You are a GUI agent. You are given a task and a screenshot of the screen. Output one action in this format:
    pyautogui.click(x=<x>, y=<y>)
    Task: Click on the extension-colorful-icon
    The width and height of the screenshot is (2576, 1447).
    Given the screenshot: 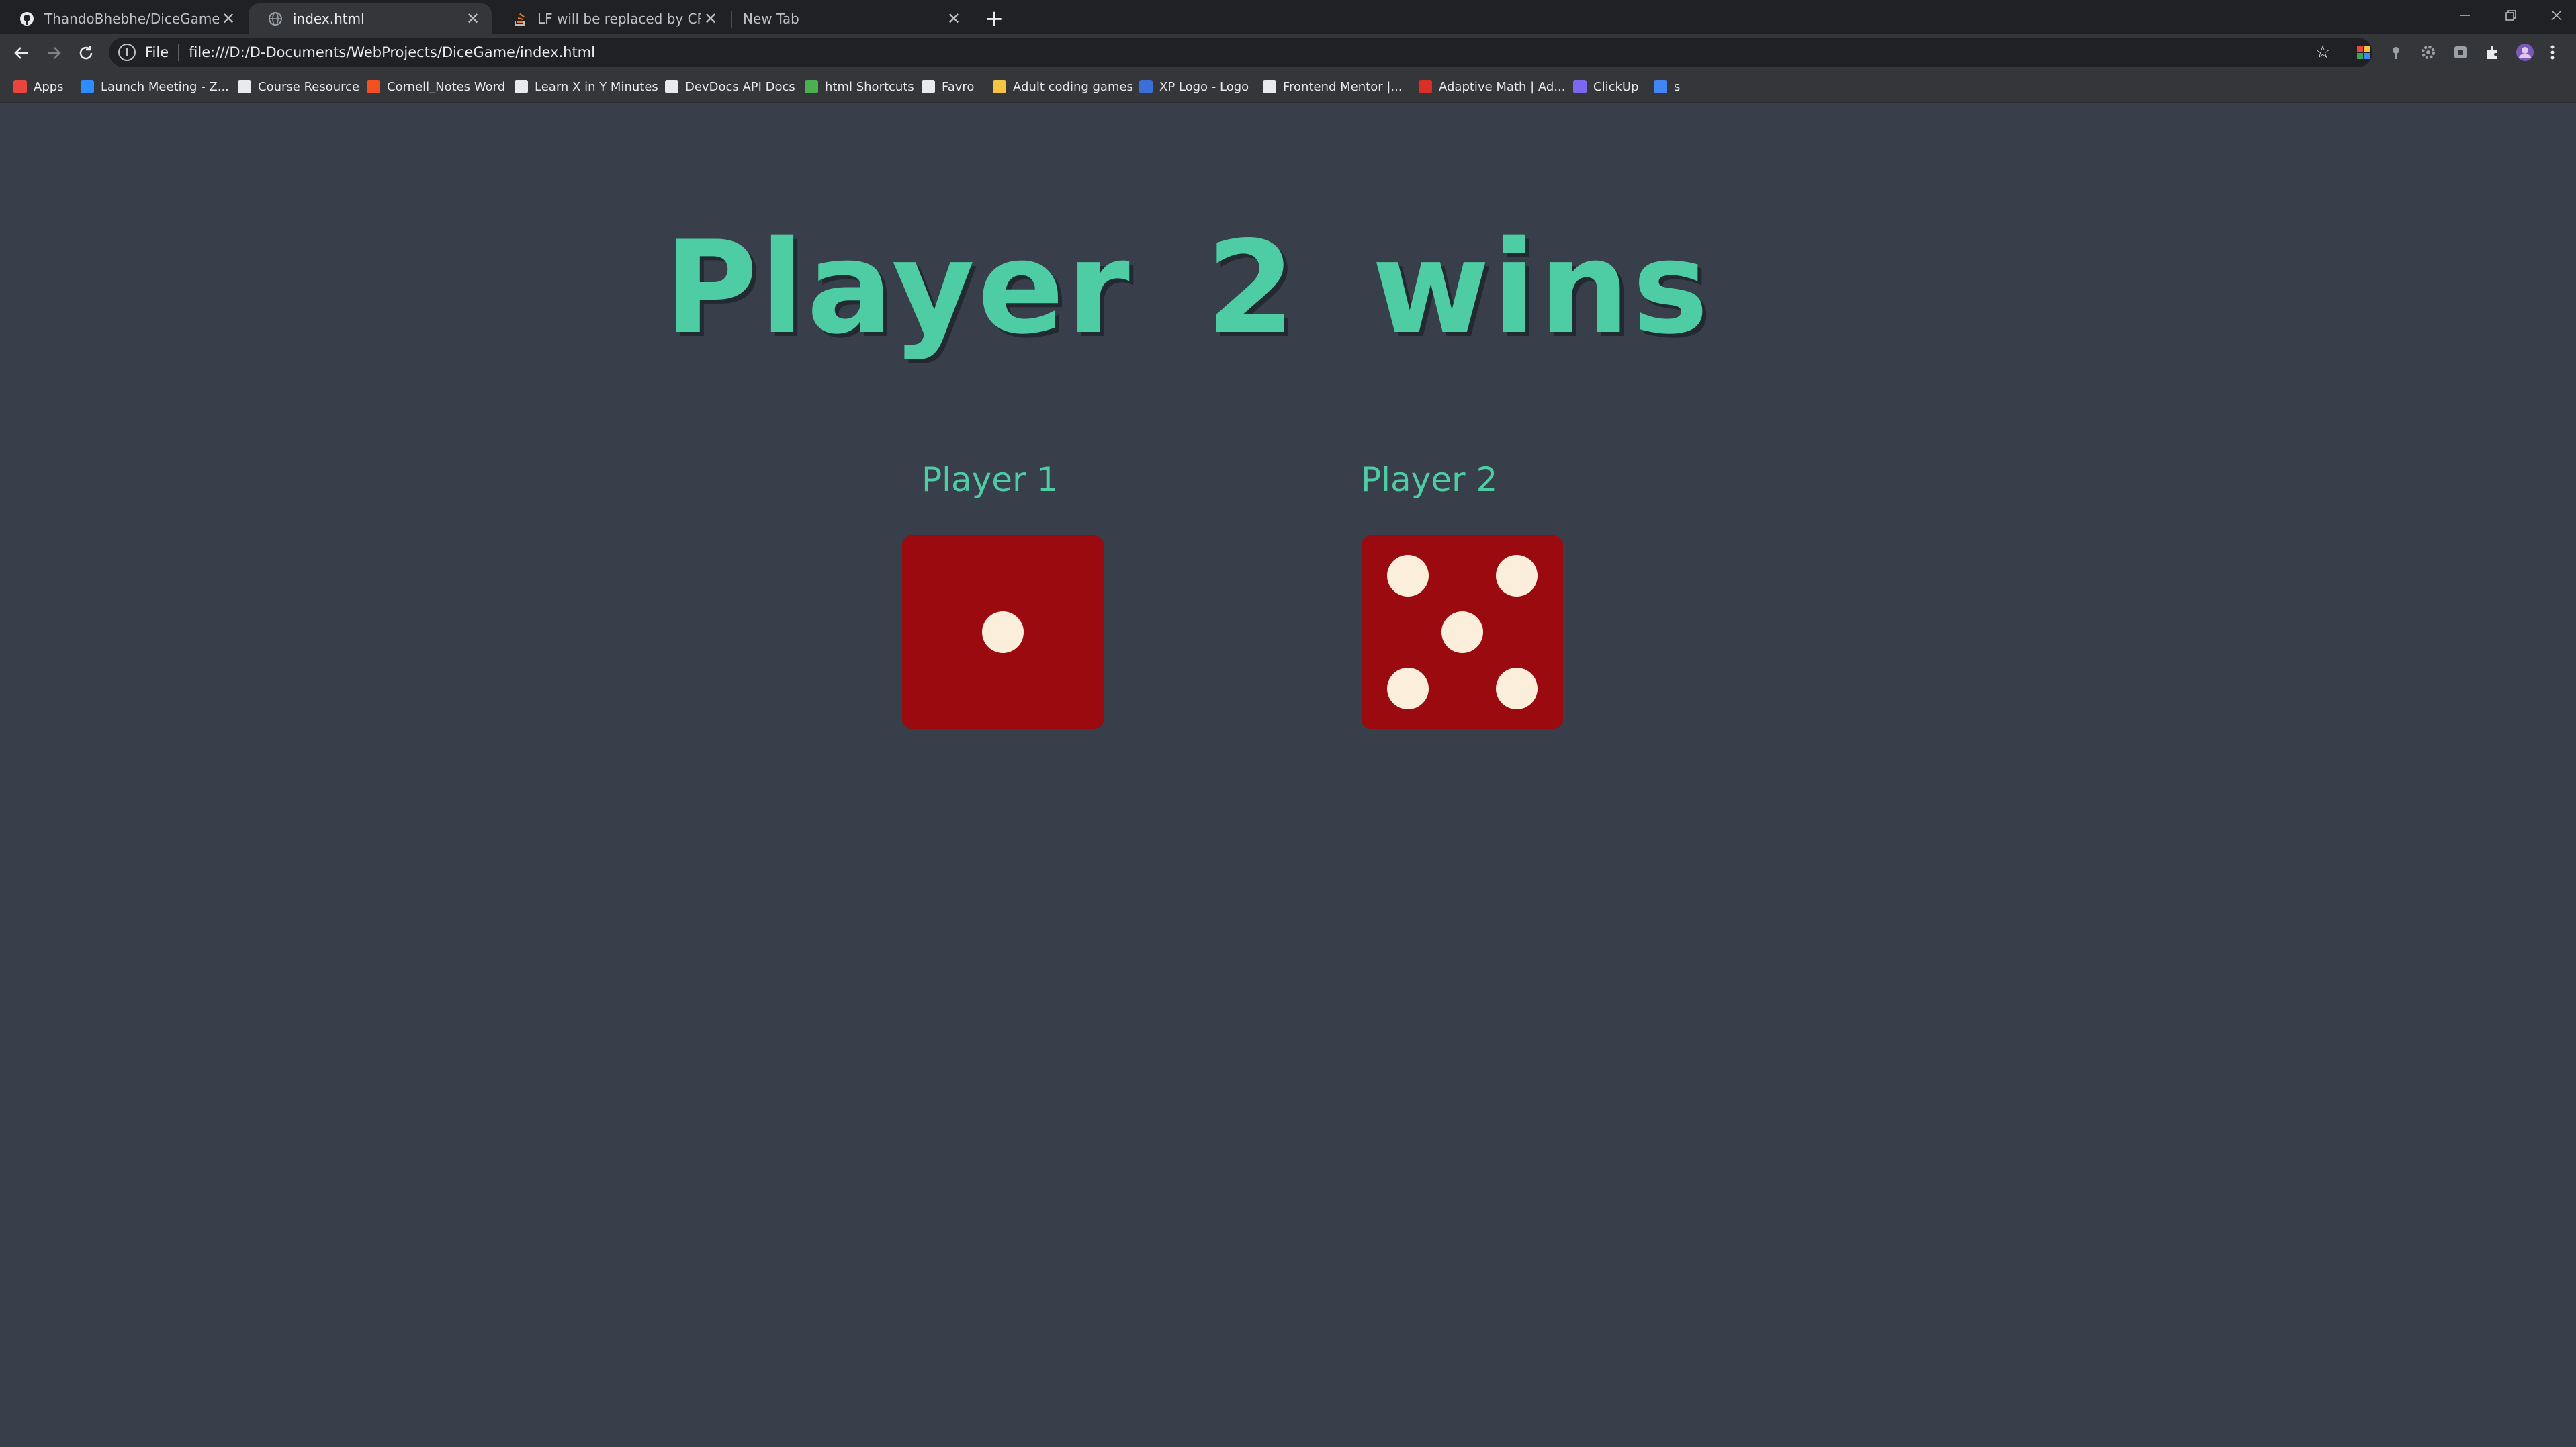 What is the action you would take?
    pyautogui.click(x=2364, y=52)
    